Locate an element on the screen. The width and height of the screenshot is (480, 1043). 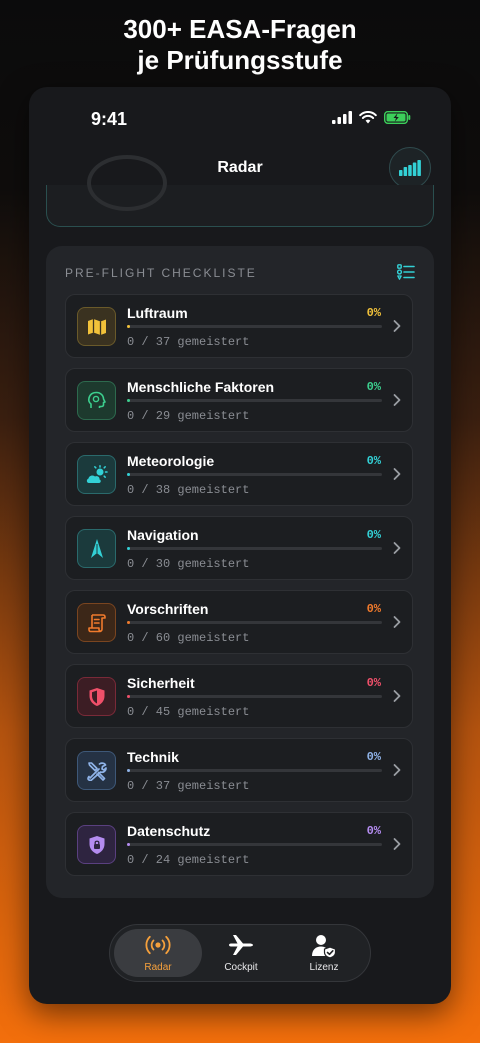
promo-headline: 300+ EASA-Fragen je Prüfungsstufe is located at coordinates (240, 45).